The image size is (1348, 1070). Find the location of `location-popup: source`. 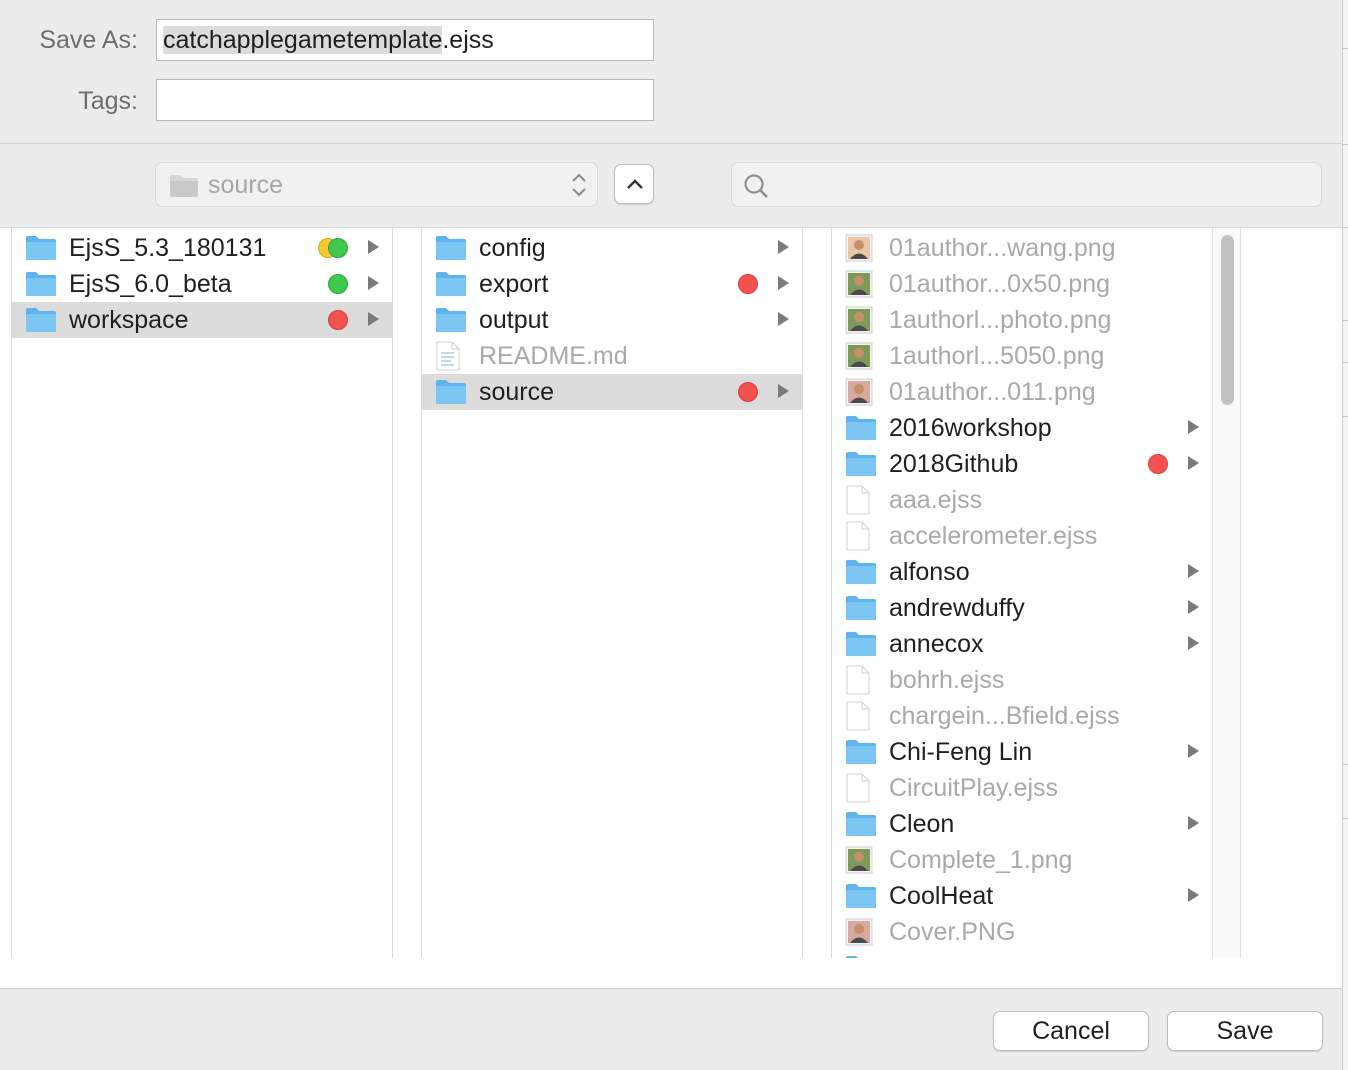

location-popup: source is located at coordinates (376, 184).